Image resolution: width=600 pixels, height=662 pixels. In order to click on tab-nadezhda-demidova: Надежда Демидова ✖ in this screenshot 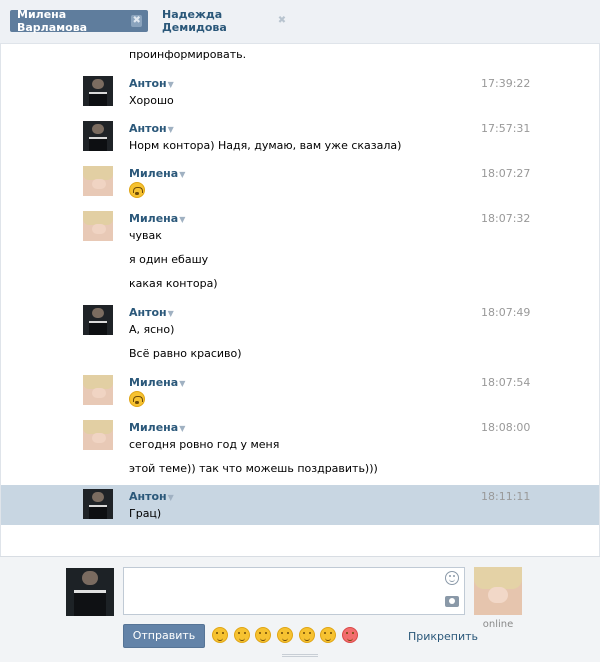, I will do `click(224, 21)`.